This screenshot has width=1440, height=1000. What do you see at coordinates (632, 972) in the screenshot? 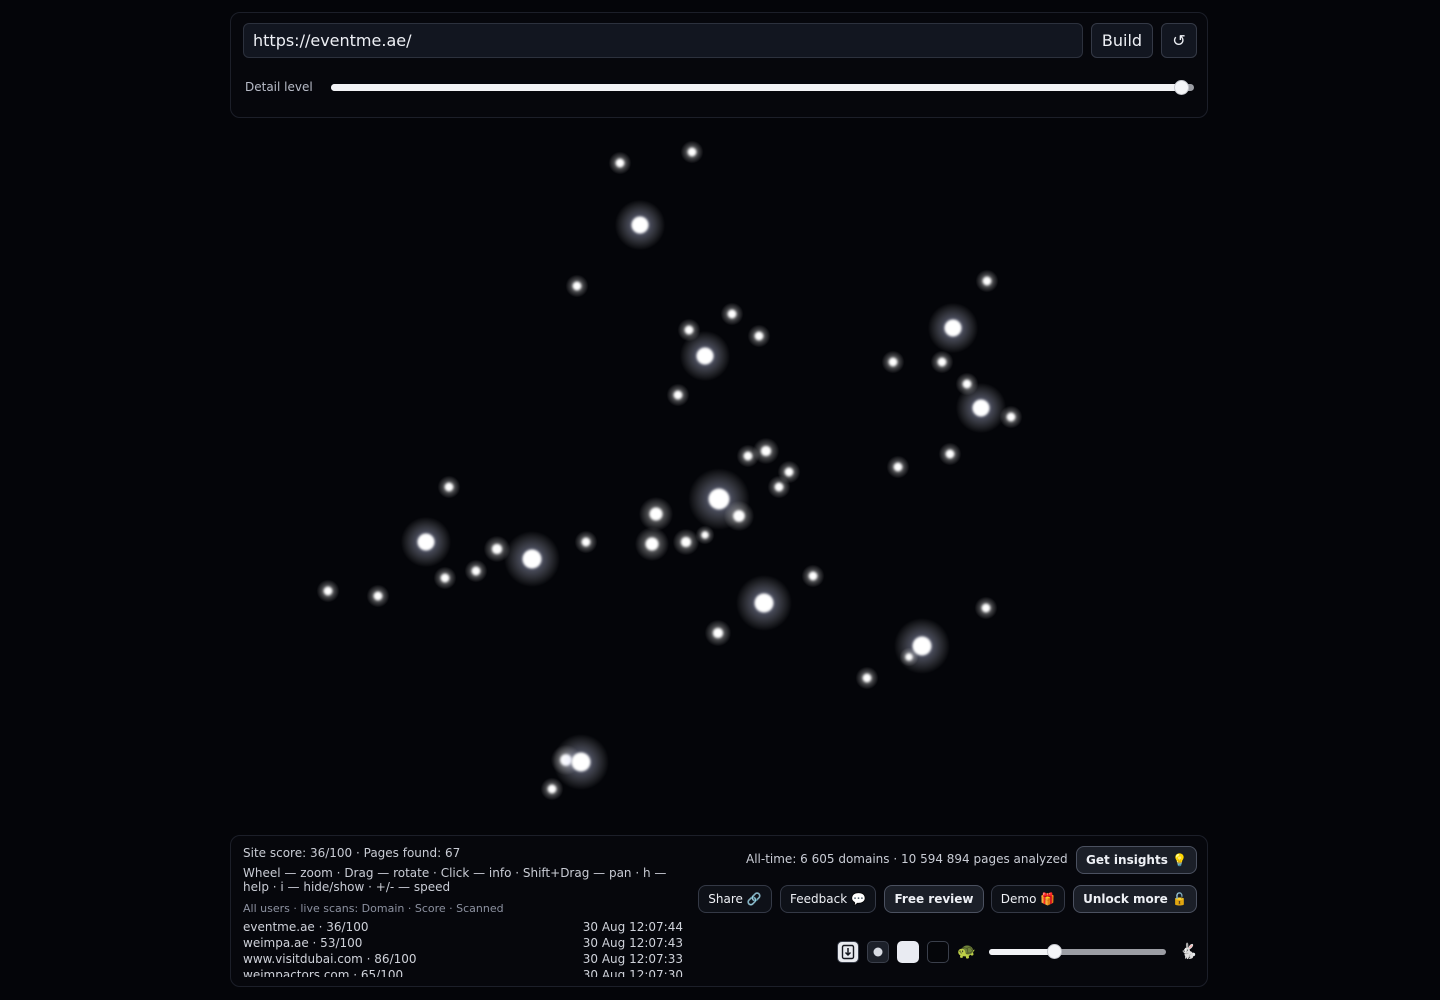
I see `scan-time: 30 Aug 12:07:30` at bounding box center [632, 972].